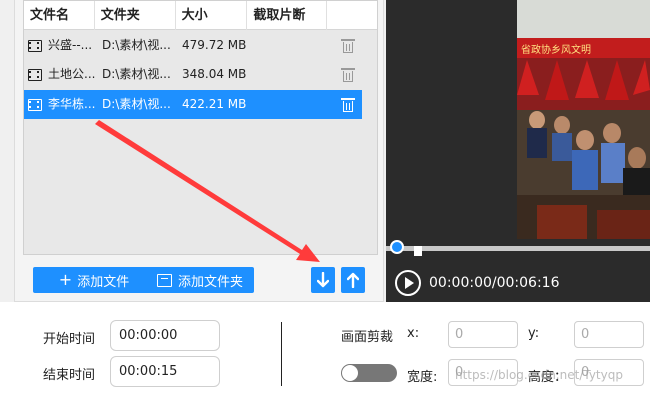  What do you see at coordinates (367, 337) in the screenshot?
I see `crop-label: 画面剪裁` at bounding box center [367, 337].